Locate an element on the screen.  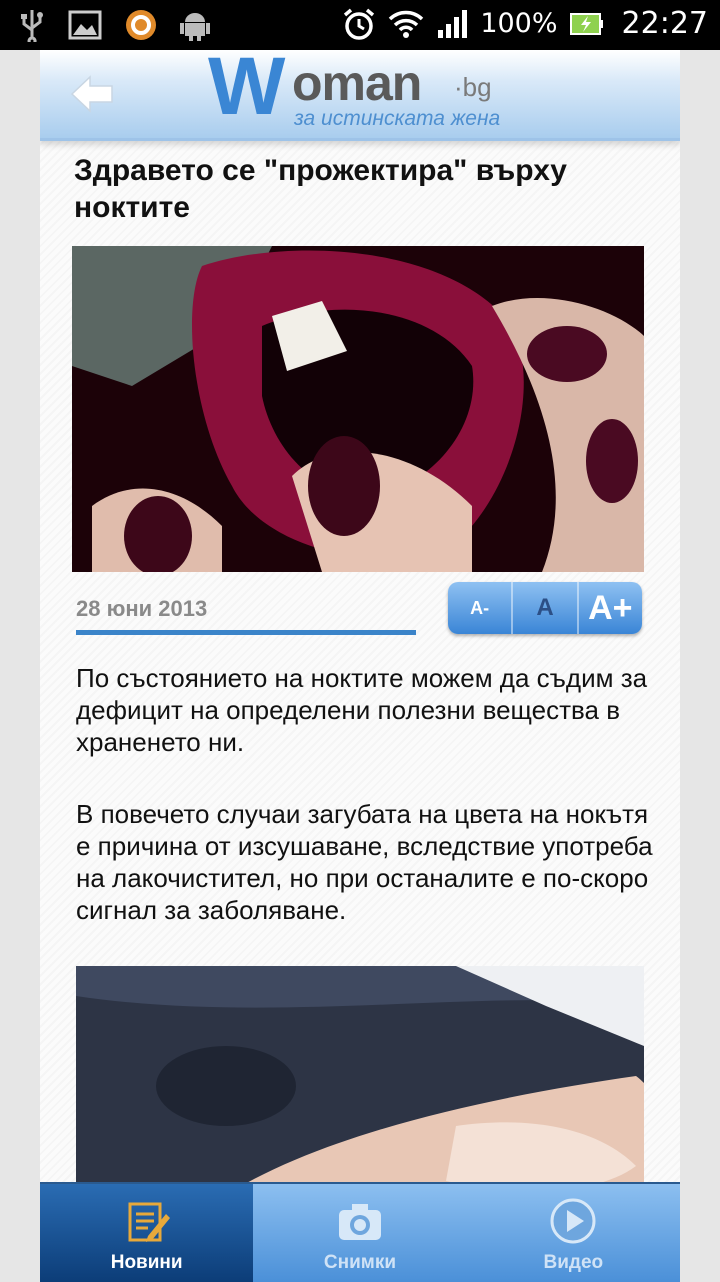
usb-icon is located at coordinates (32, 26).